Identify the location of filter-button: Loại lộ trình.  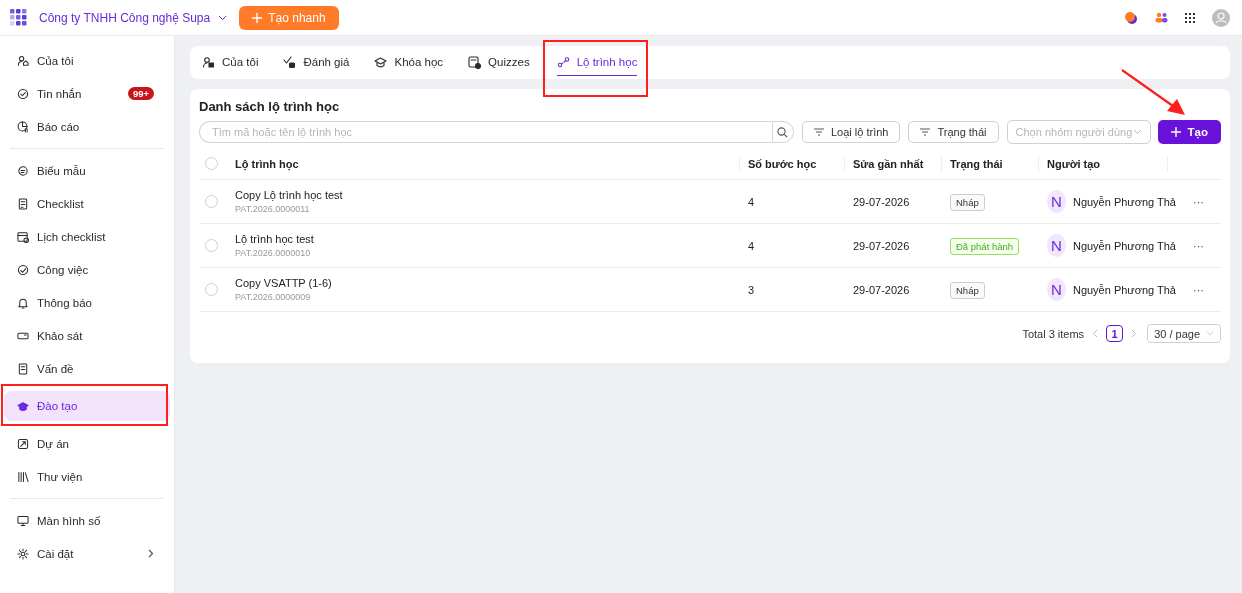
(851, 132).